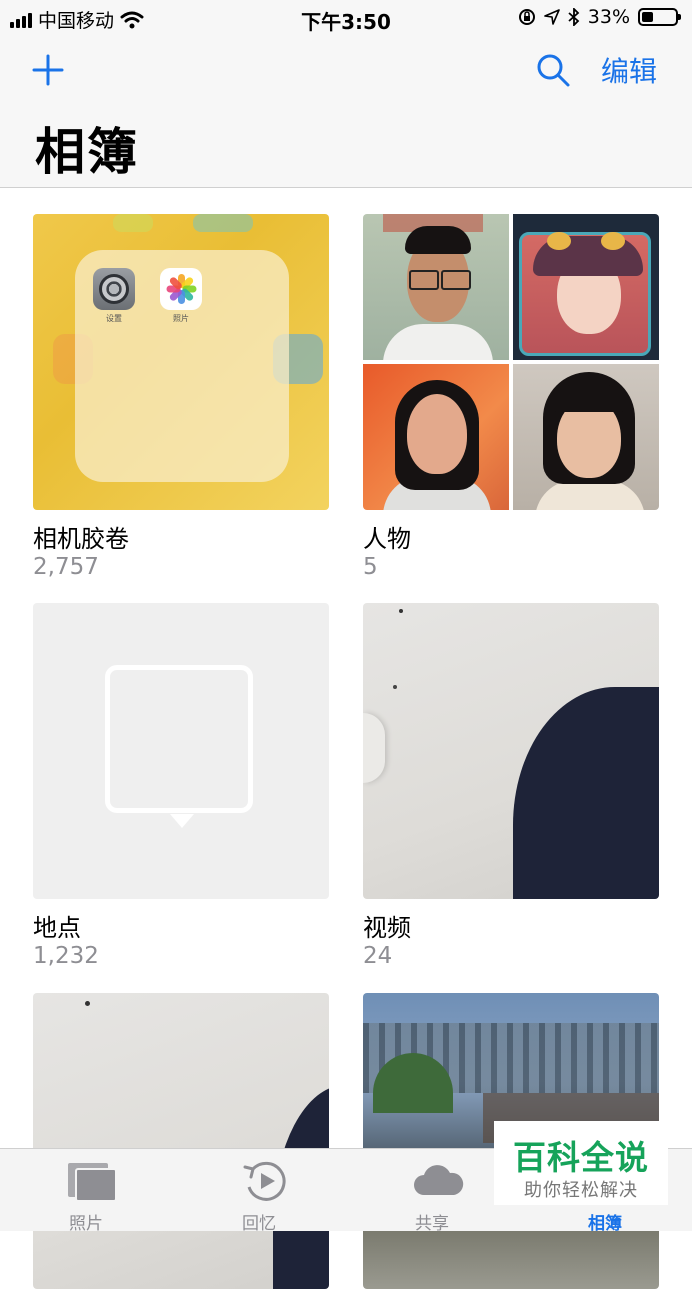 This screenshot has height=1289, width=692. I want to click on album-count: 24, so click(378, 956).